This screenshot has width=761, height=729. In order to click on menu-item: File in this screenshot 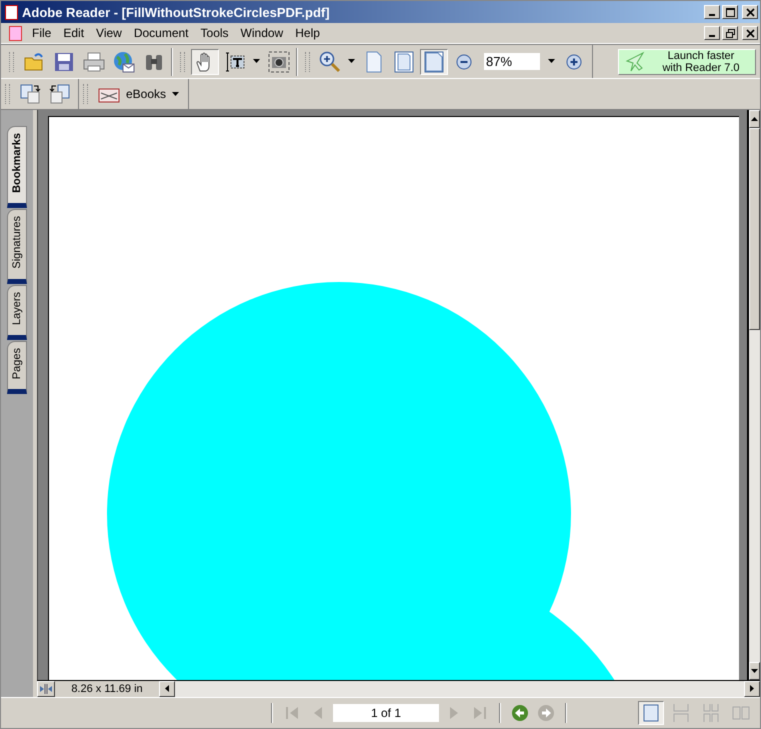, I will do `click(42, 33)`.